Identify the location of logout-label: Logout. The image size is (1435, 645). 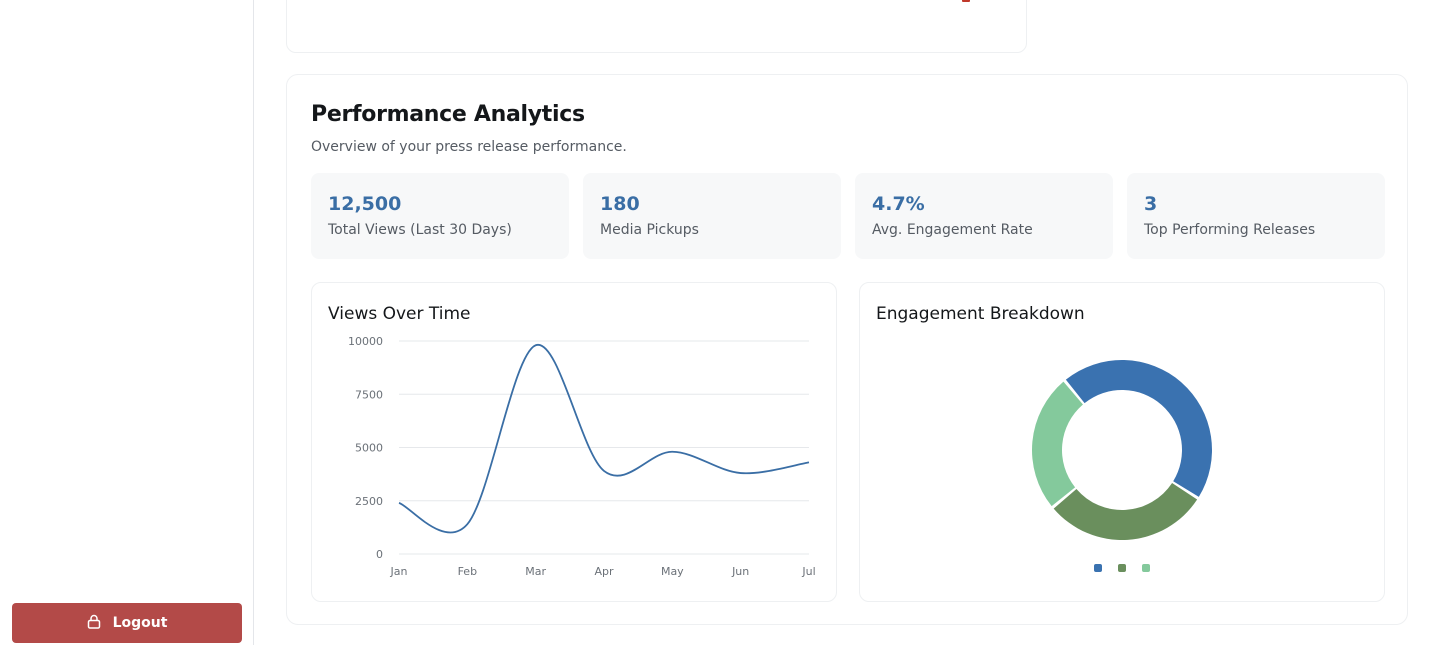
(140, 623).